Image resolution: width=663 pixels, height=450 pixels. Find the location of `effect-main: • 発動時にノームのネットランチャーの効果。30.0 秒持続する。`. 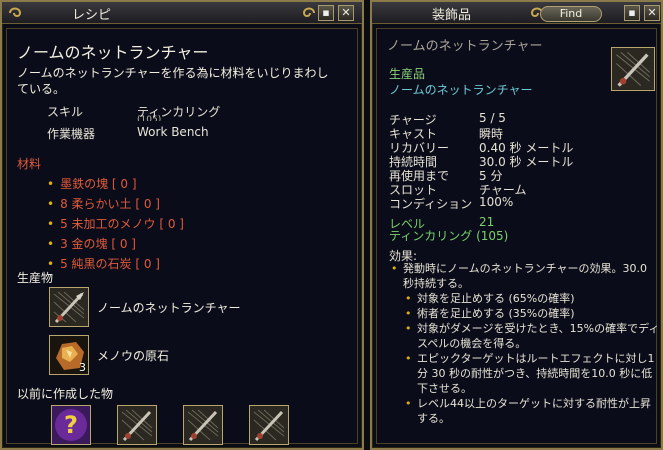

effect-main: • 発動時にノームのネットランチャーの効果。30.0 秒持続する。 is located at coordinates (519, 276).